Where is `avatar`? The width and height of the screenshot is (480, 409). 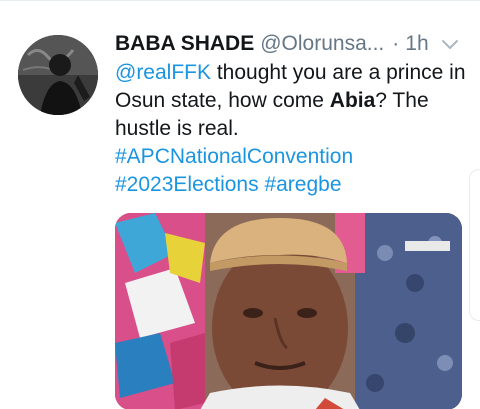 avatar is located at coordinates (58, 75).